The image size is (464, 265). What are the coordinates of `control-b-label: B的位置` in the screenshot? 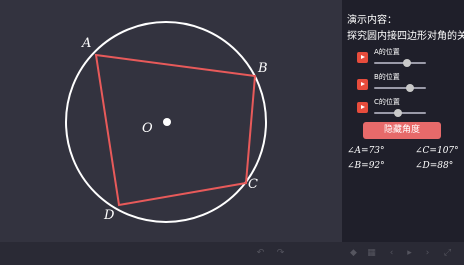 It's located at (387, 77).